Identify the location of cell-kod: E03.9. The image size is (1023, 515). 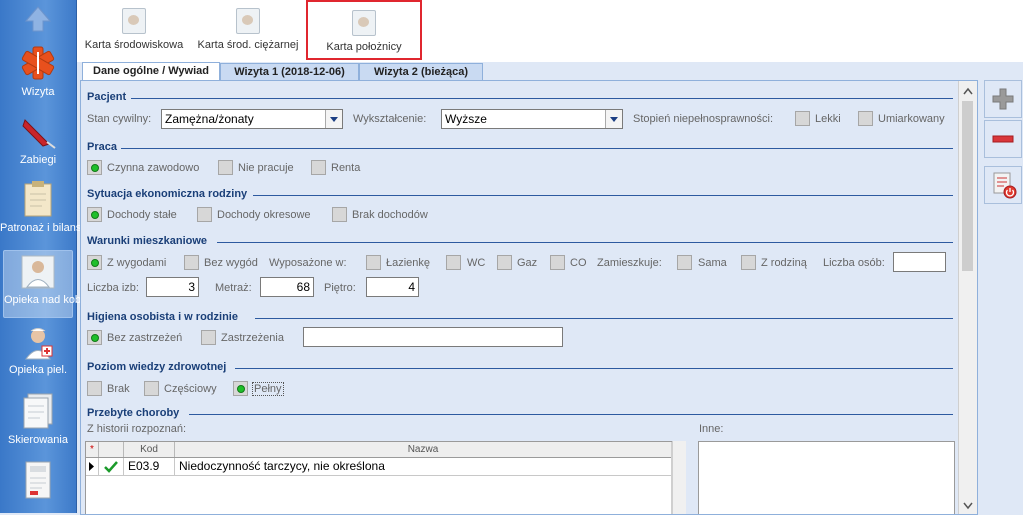
(149, 466).